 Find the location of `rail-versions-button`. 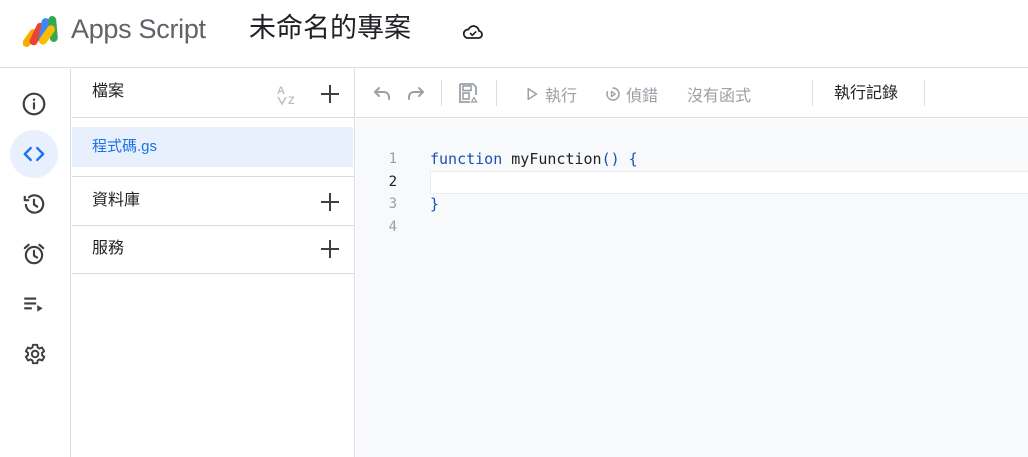

rail-versions-button is located at coordinates (34, 204).